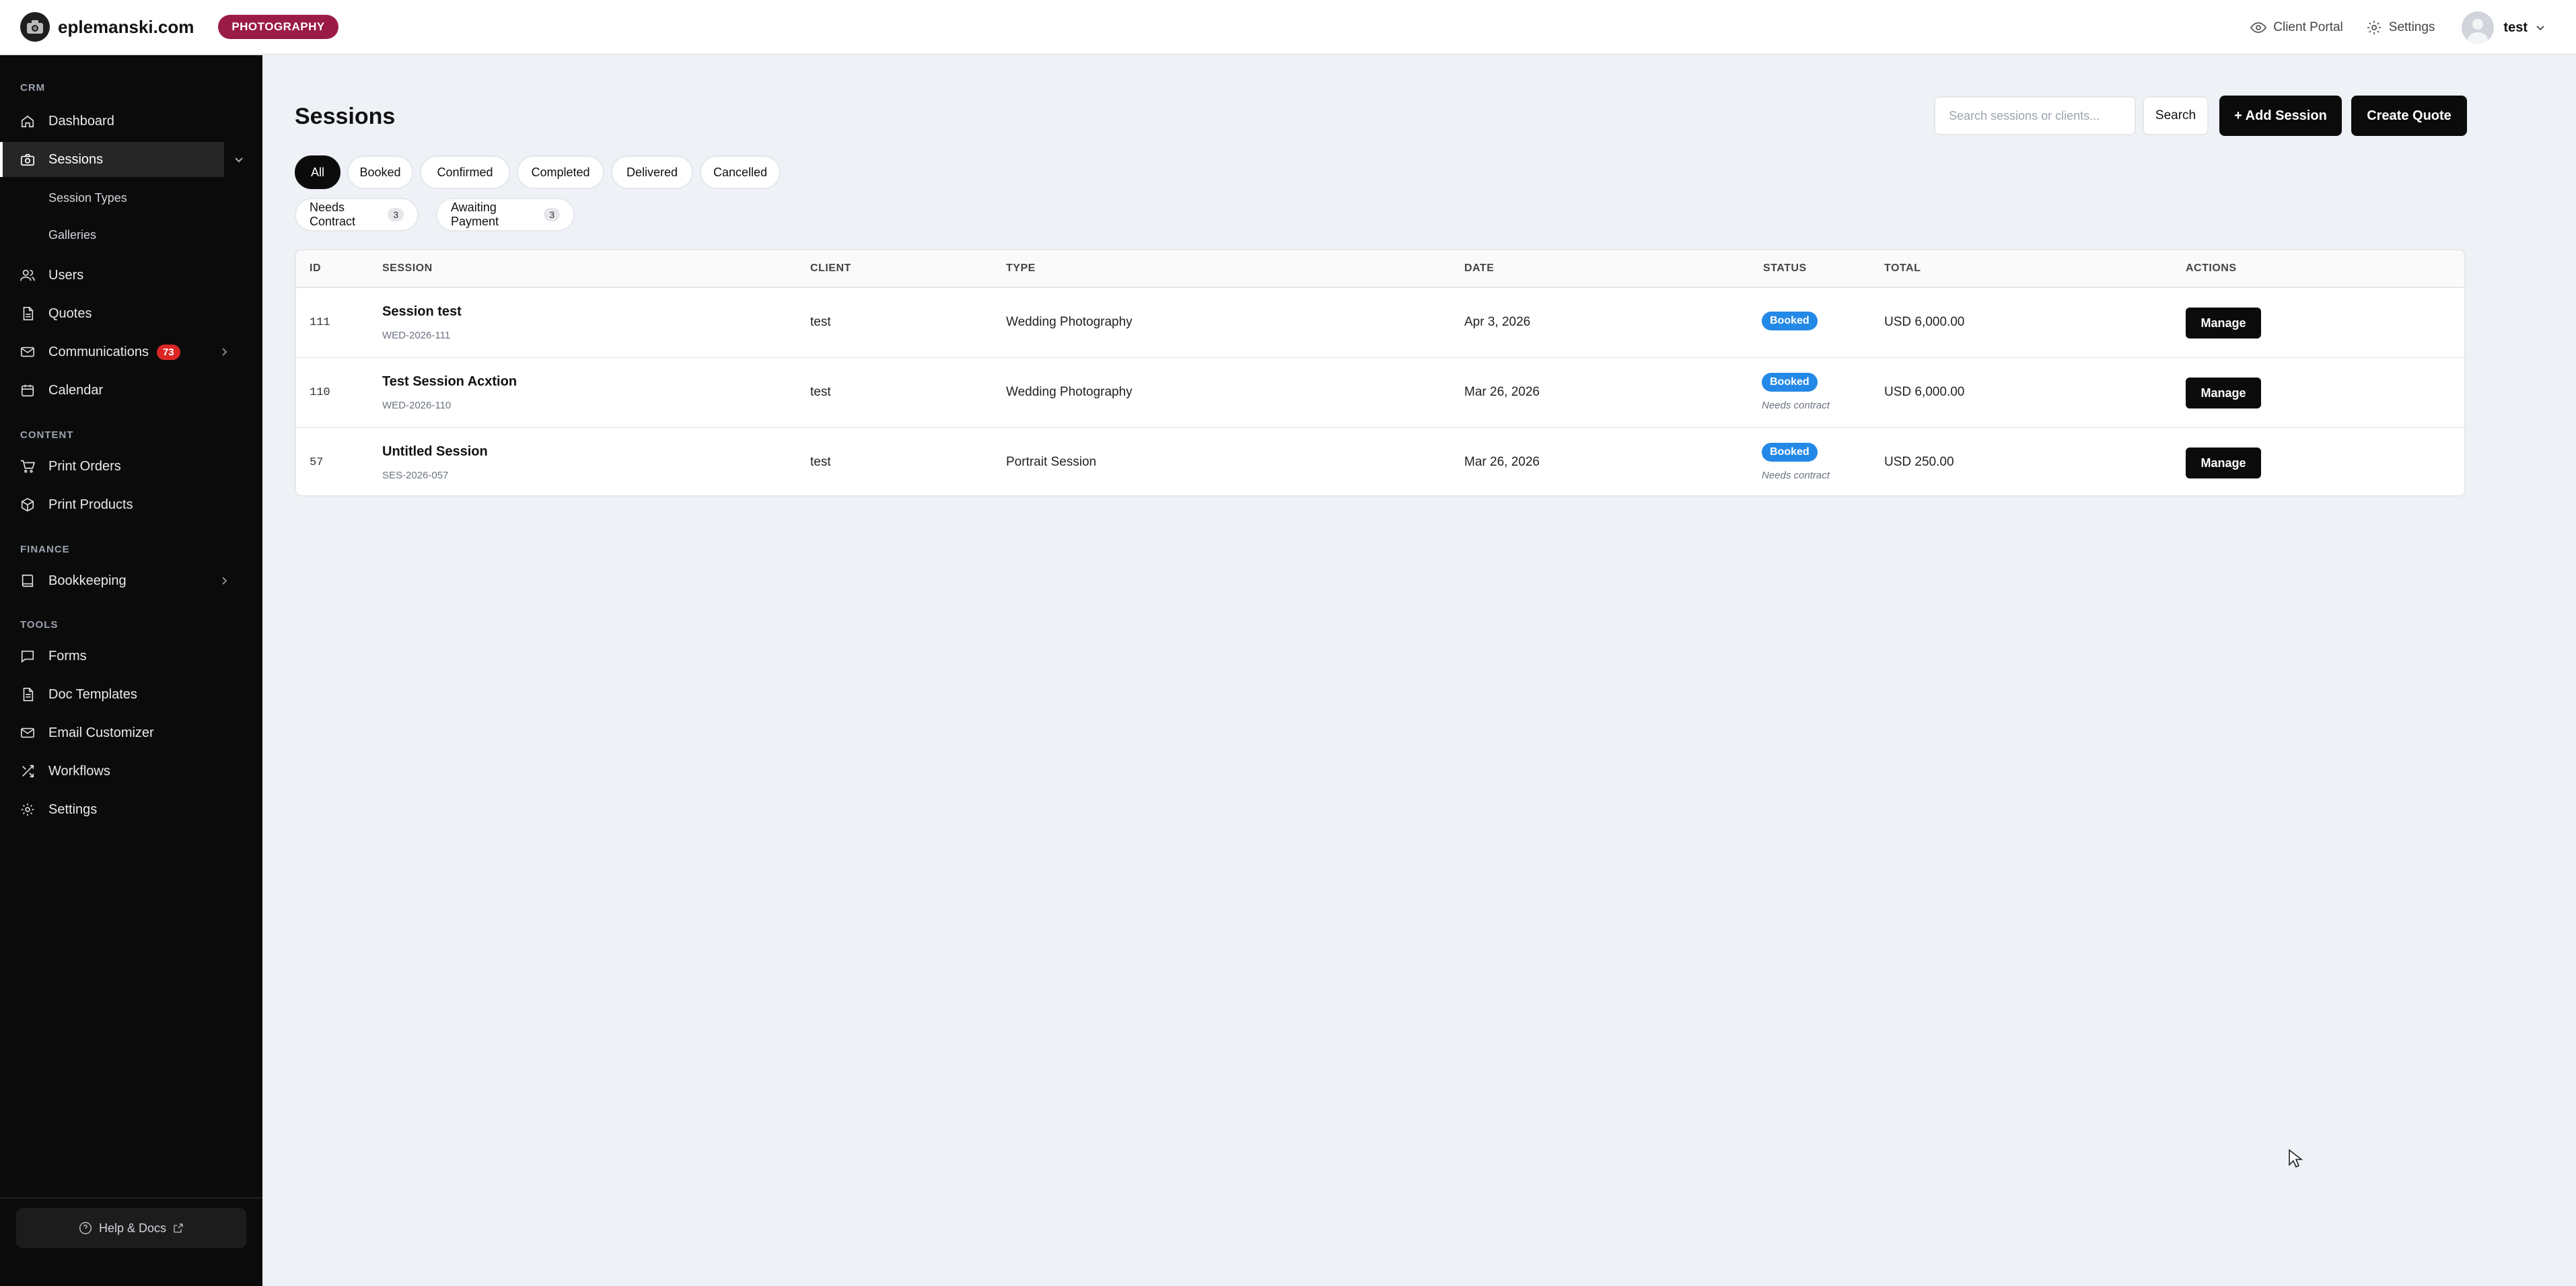  What do you see at coordinates (1069, 392) in the screenshot?
I see `session-type: Wedding Photography` at bounding box center [1069, 392].